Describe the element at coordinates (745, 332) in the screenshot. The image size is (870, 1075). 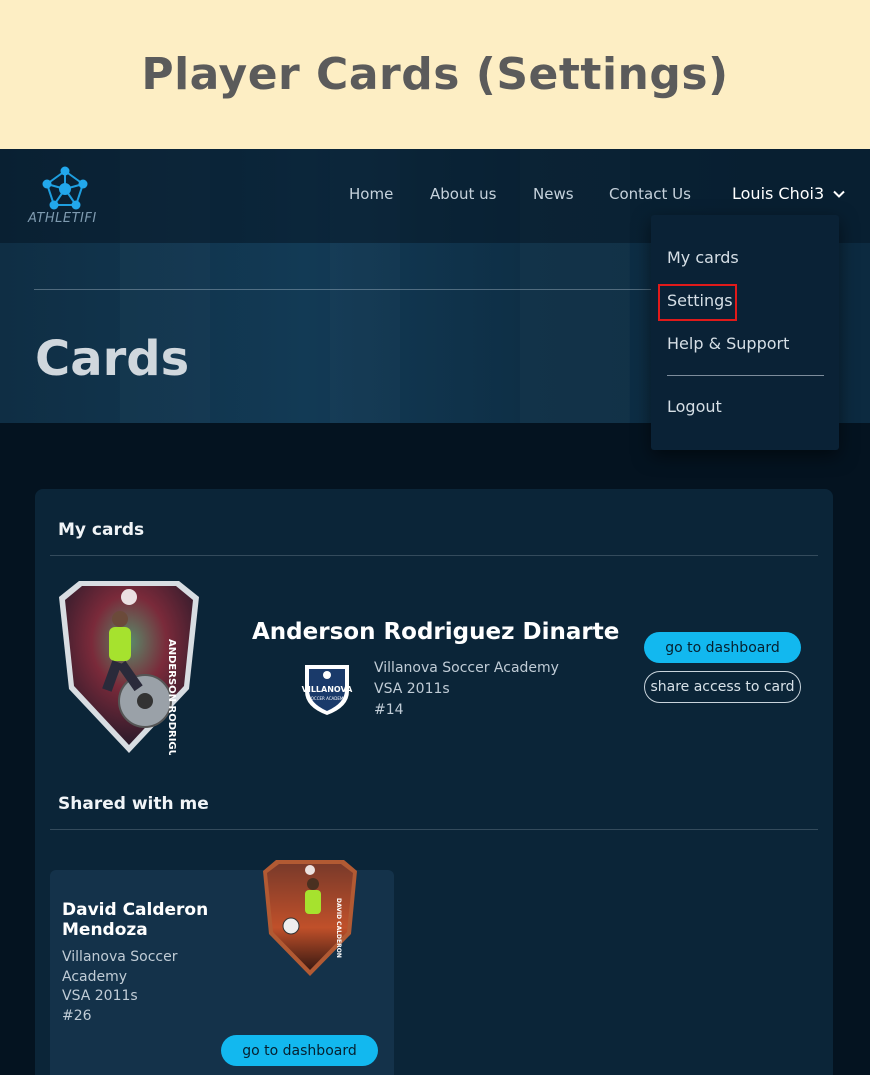
I see `user-dropdown-menu: My cards Settings Help & Support Logout` at that location.